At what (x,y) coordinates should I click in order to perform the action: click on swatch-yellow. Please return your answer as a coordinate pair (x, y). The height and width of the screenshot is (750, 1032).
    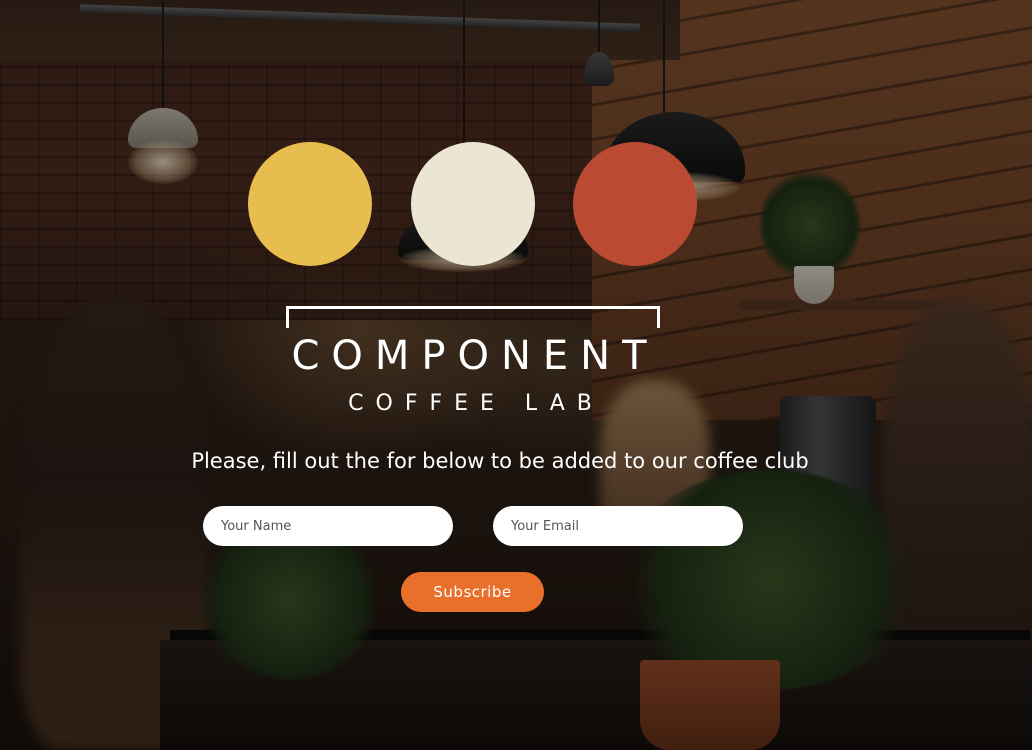
    Looking at the image, I should click on (310, 204).